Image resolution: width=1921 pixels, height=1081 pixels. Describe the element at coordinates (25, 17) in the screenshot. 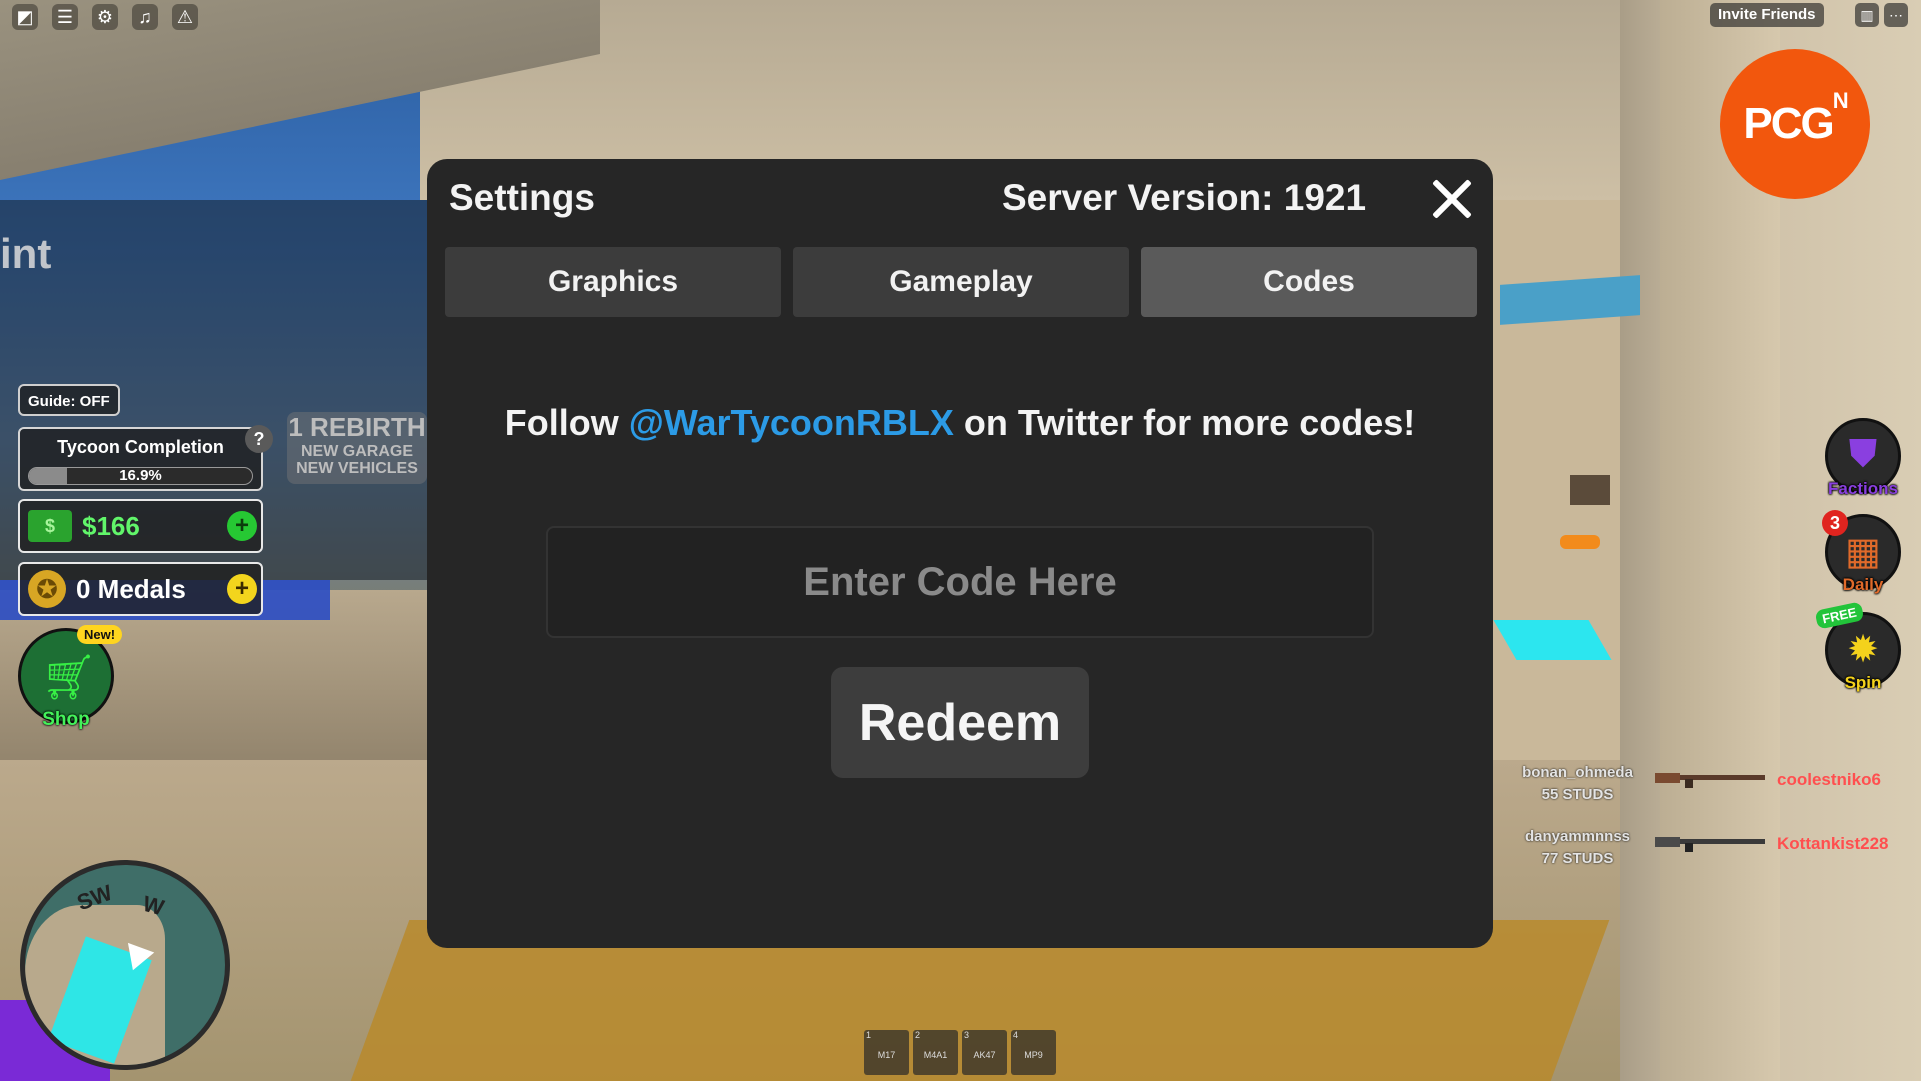

I see `roblox-menu-icon: ◩` at that location.